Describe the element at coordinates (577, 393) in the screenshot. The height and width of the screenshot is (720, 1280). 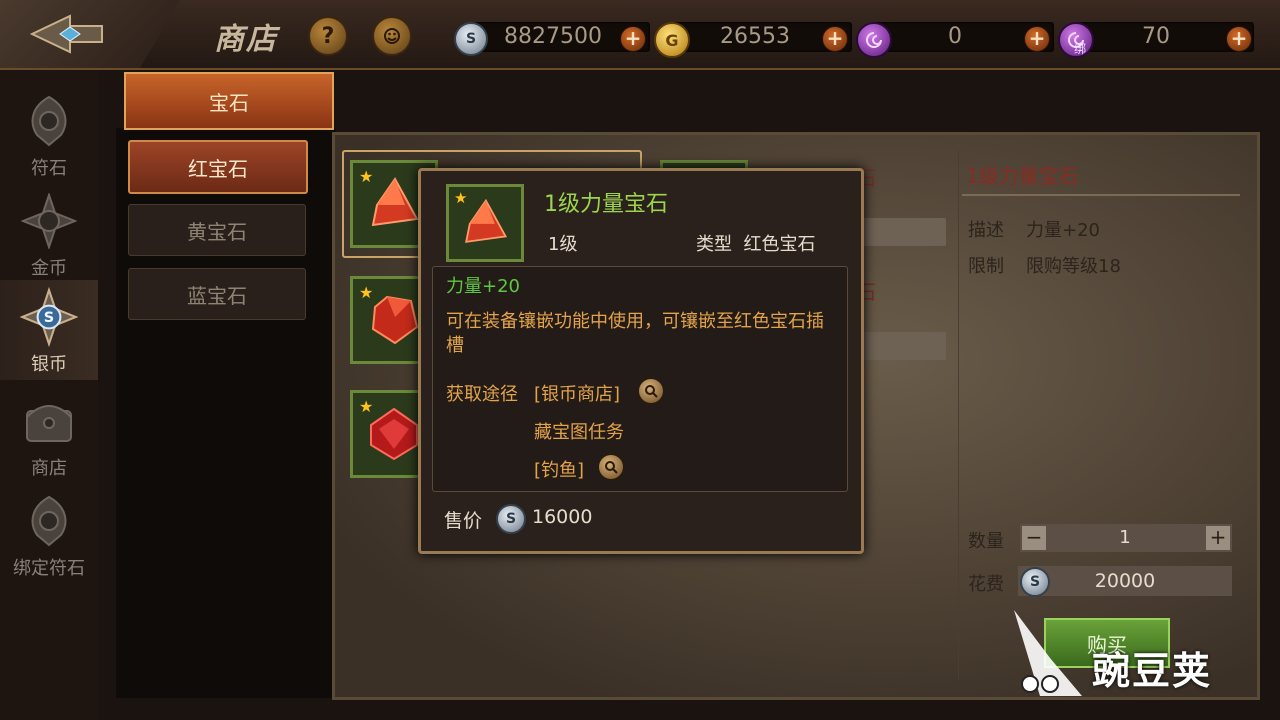
I see `tooltip-source-link: [银币商店]` at that location.